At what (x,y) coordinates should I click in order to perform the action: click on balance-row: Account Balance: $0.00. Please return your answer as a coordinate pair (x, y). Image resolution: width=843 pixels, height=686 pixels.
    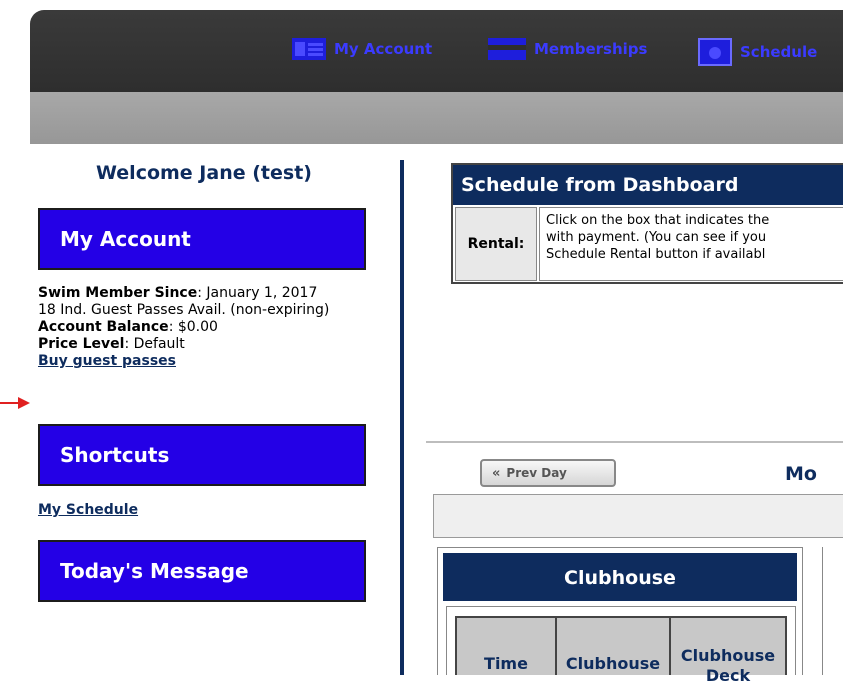
    Looking at the image, I should click on (213, 327).